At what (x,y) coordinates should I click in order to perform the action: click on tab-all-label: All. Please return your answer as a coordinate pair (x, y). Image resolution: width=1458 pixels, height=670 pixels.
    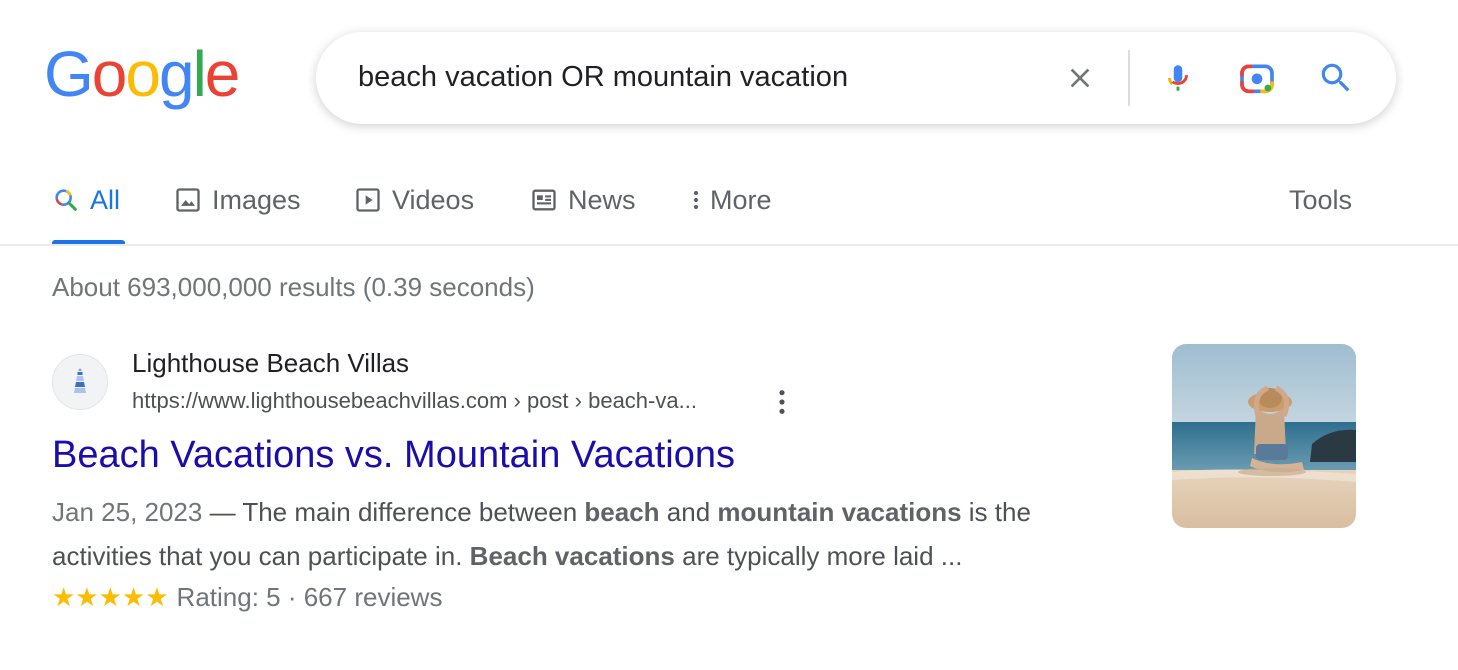
    Looking at the image, I should click on (105, 199).